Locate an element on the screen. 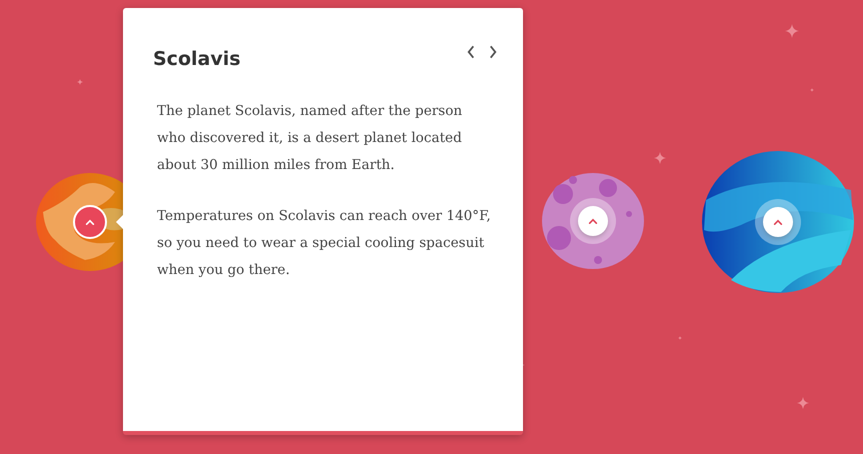 This screenshot has width=863, height=454. description-paragraph: The planet Scolavis, named after the person who discovered it, is a desert planet located about 30 million miles from Earth. is located at coordinates (310, 138).